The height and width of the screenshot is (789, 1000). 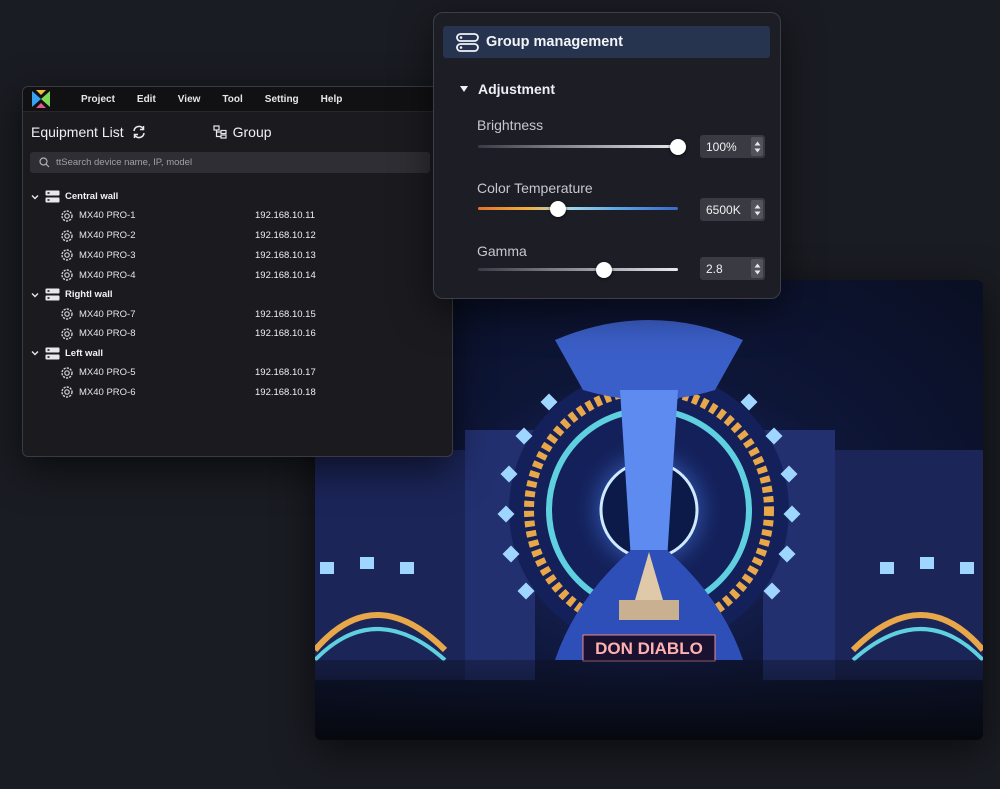 I want to click on stage-sign-text: DON DIABLO, so click(x=649, y=648).